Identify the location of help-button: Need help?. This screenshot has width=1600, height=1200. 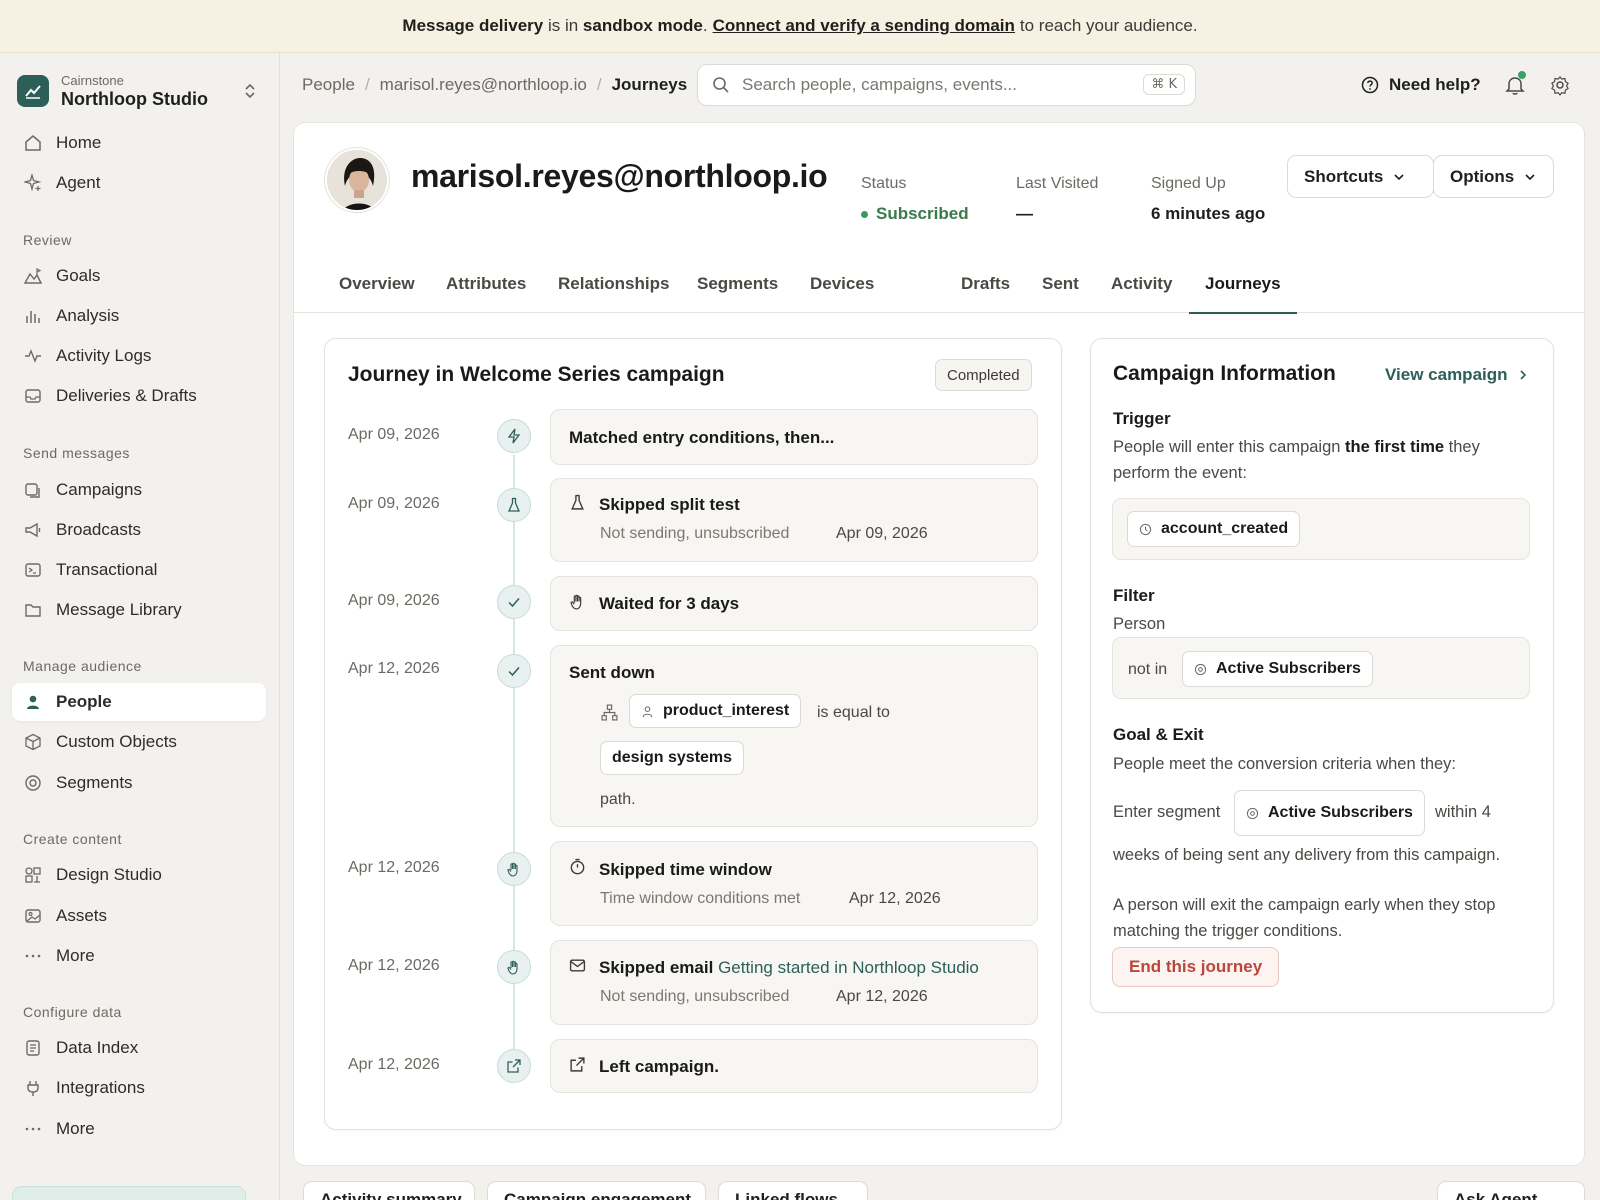
(1421, 85).